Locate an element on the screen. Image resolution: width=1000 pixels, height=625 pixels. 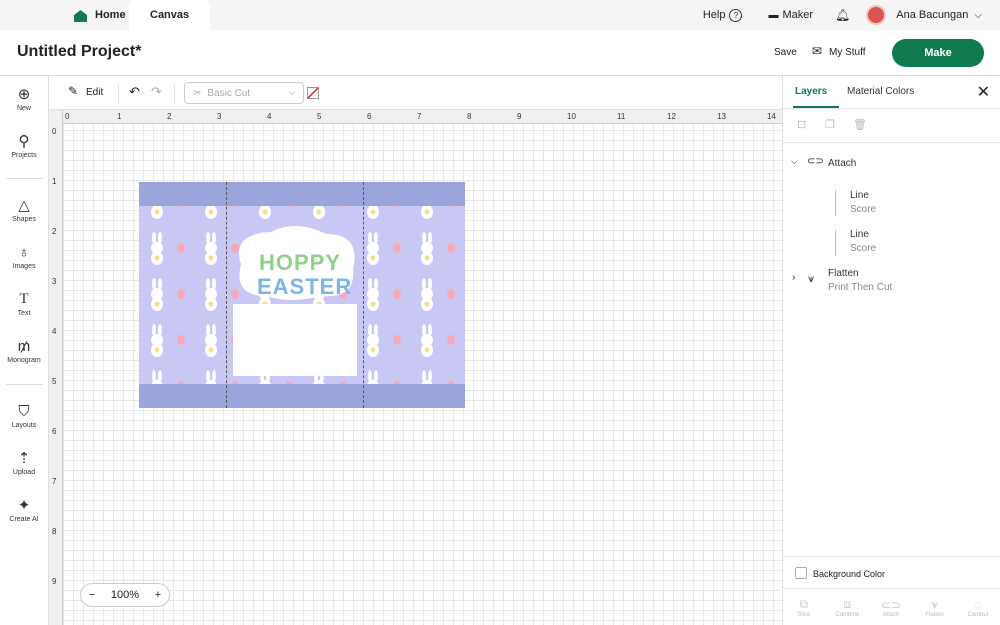
attach-button: ⊂⊃ Attach is located at coordinates (891, 608).